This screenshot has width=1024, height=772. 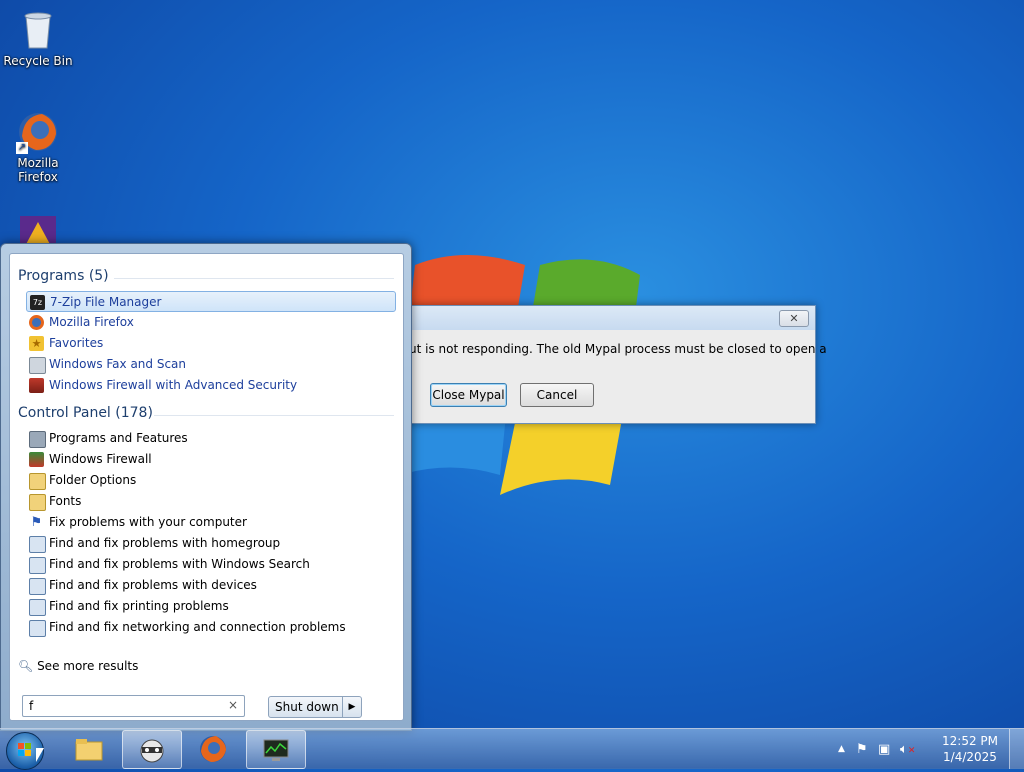 I want to click on mouse-cursor, so click(x=40, y=755).